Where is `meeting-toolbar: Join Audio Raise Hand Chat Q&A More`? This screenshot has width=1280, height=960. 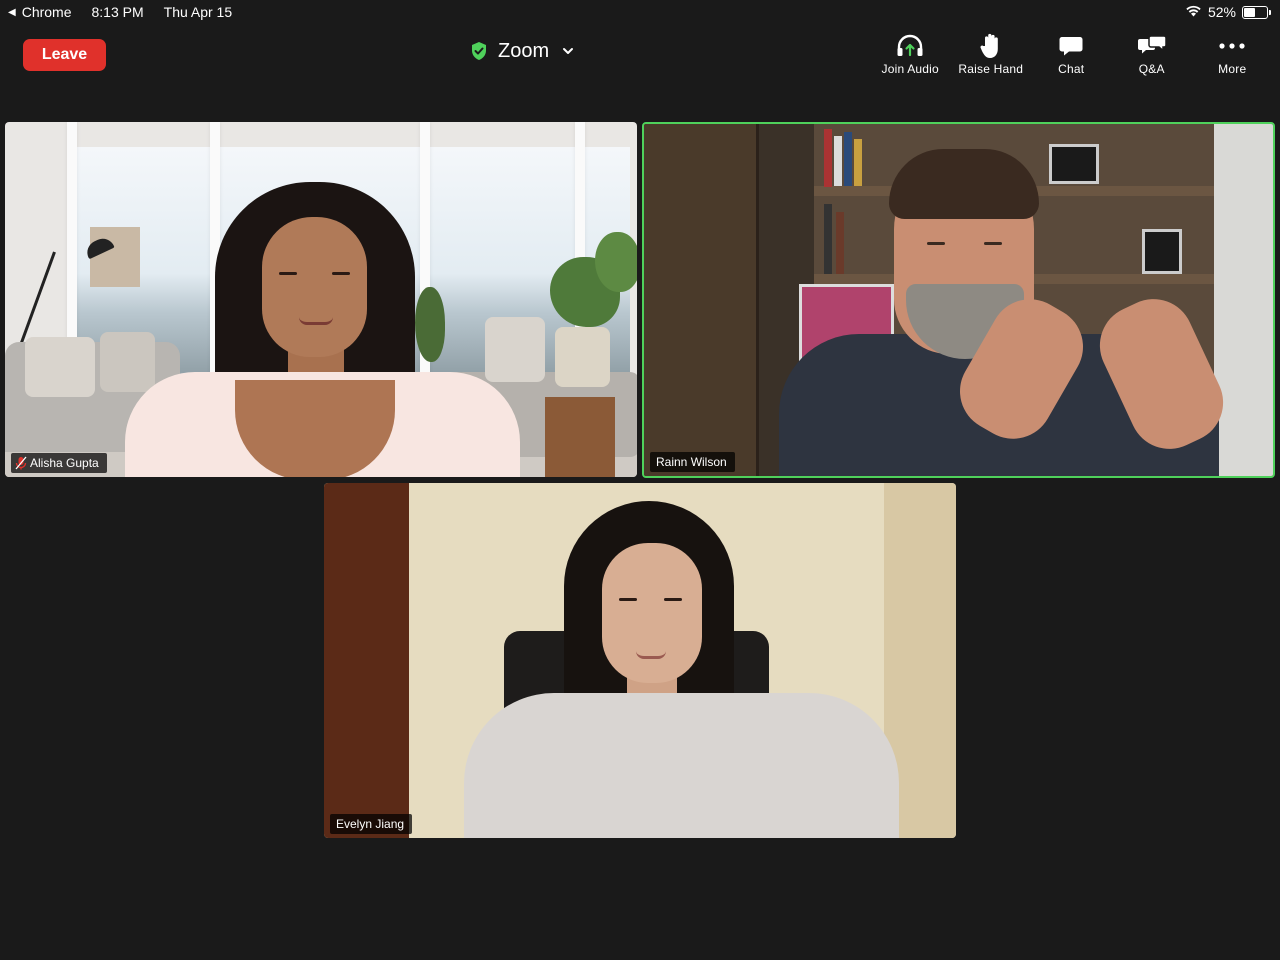
meeting-toolbar: Join Audio Raise Hand Chat Q&A More is located at coordinates (1071, 56).